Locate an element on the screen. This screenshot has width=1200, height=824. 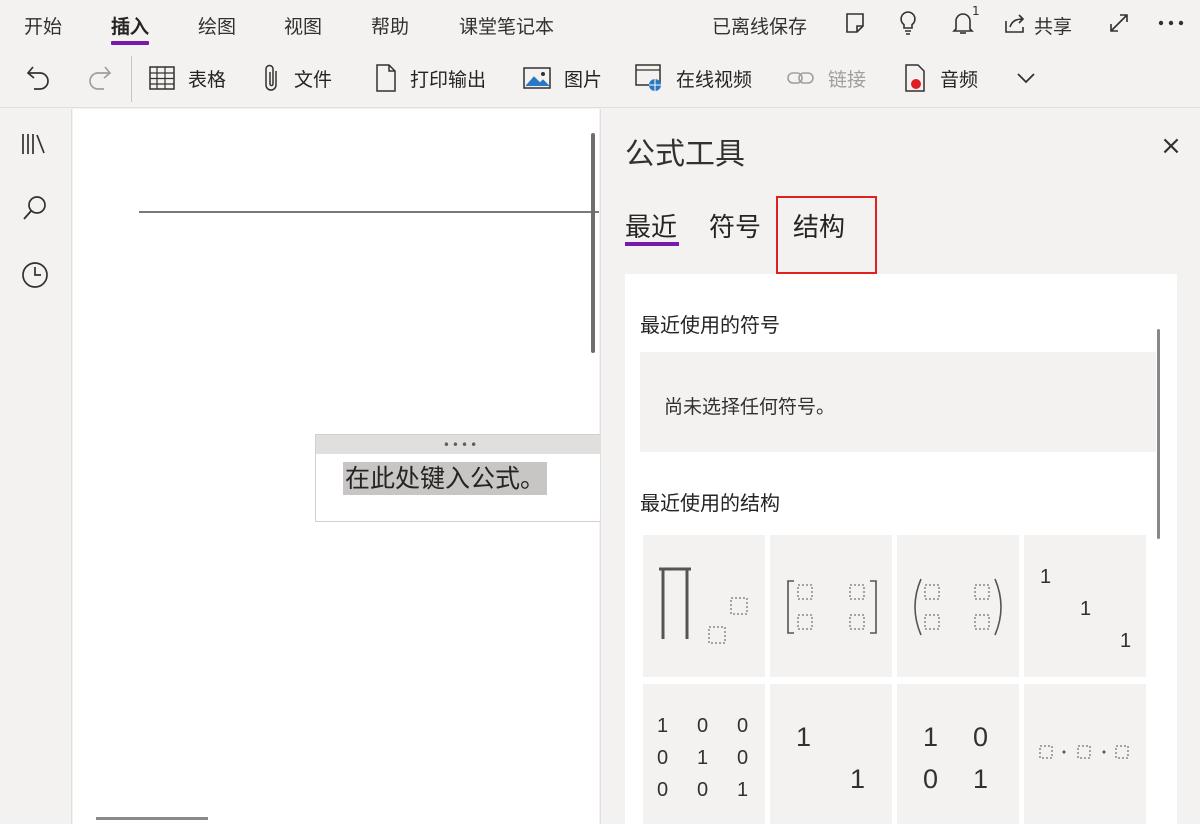
lightbulb-icon is located at coordinates (908, 23).